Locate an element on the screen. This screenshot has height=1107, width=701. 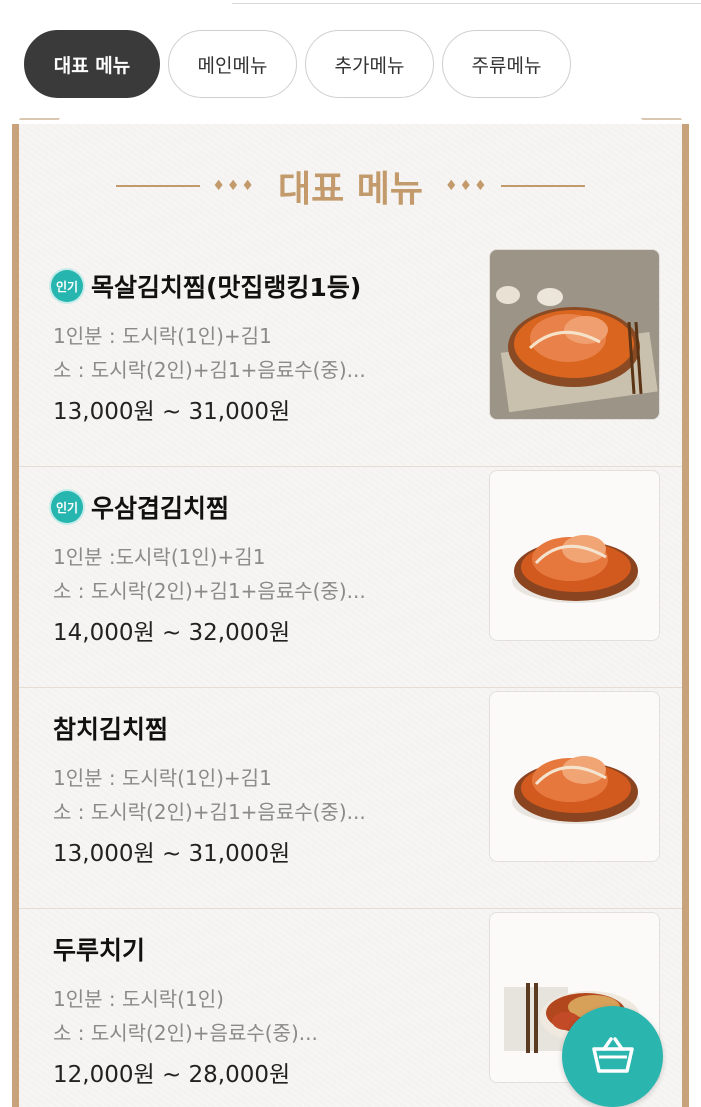
tab-liquor-menu: 주류메뉴 is located at coordinates (506, 64).